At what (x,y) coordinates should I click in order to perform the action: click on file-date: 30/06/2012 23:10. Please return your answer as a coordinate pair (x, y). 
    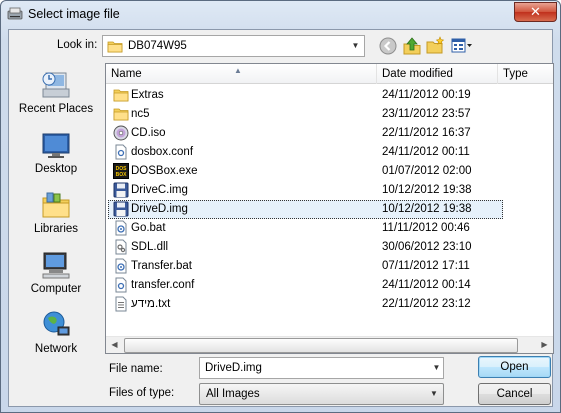
    Looking at the image, I should click on (427, 247).